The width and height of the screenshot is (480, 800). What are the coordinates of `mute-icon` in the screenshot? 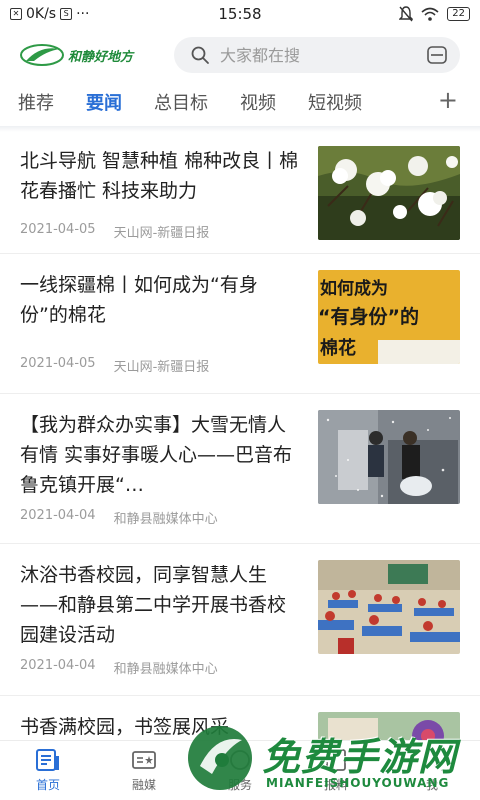 It's located at (406, 14).